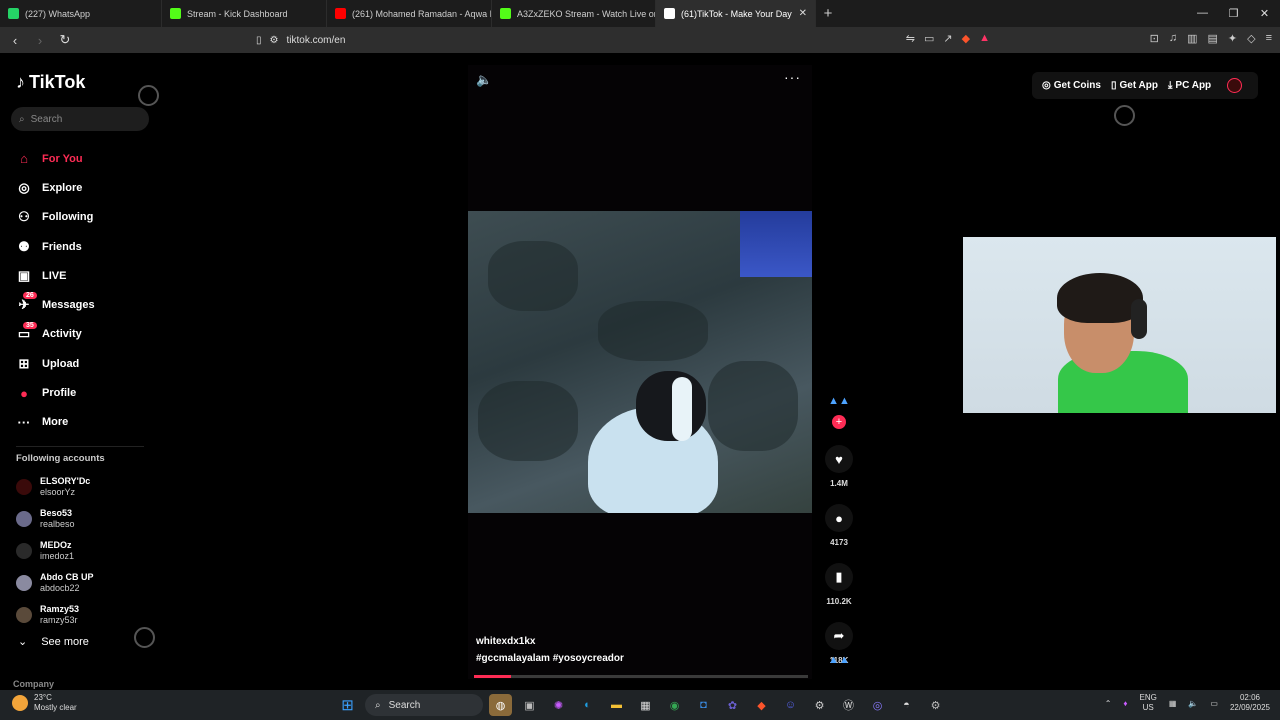  I want to click on windows-start-icon: ⊞, so click(347, 705).